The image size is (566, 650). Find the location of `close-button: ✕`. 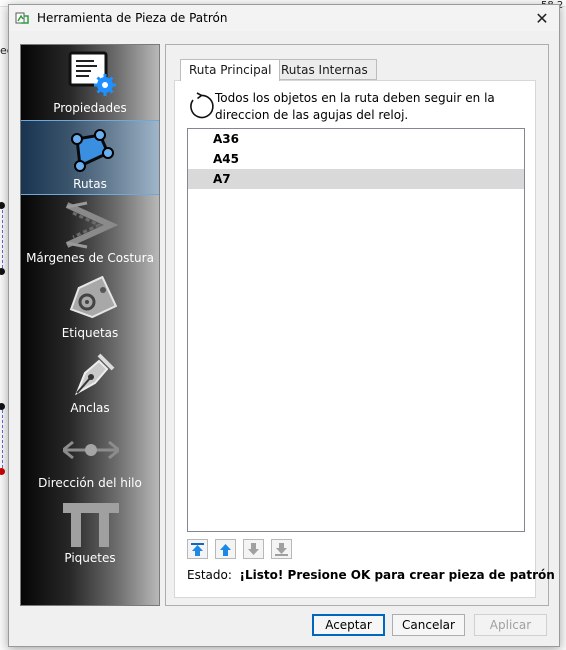

close-button: ✕ is located at coordinates (542, 18).